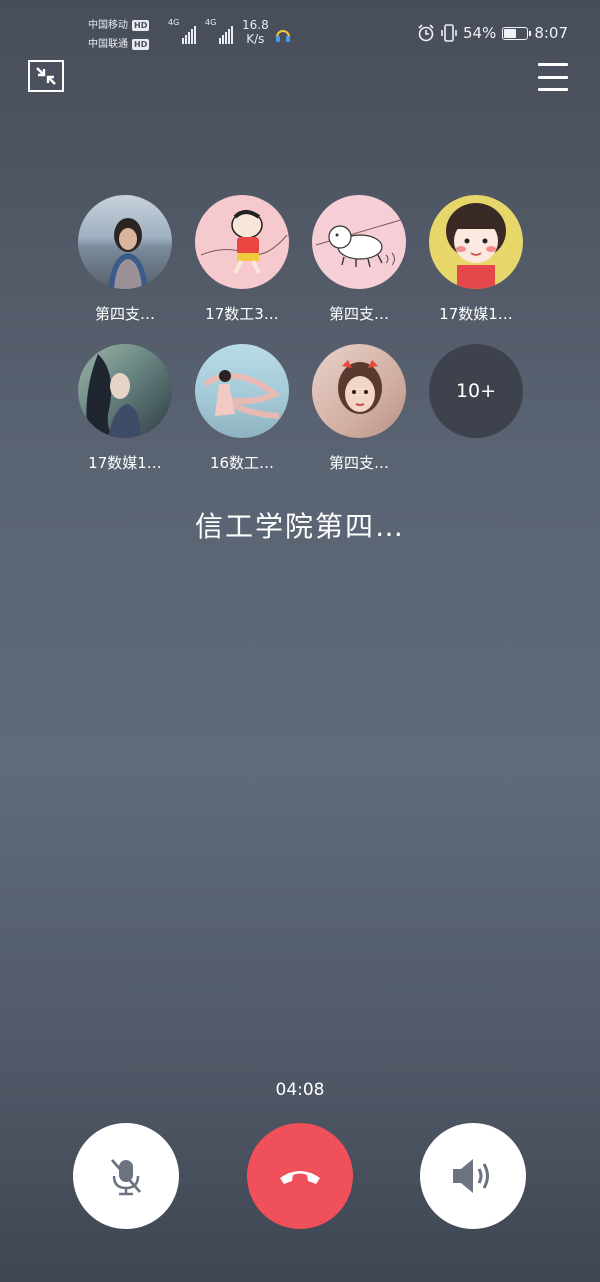 This screenshot has height=1282, width=600. Describe the element at coordinates (449, 33) in the screenshot. I see `vibrate-icon` at that location.